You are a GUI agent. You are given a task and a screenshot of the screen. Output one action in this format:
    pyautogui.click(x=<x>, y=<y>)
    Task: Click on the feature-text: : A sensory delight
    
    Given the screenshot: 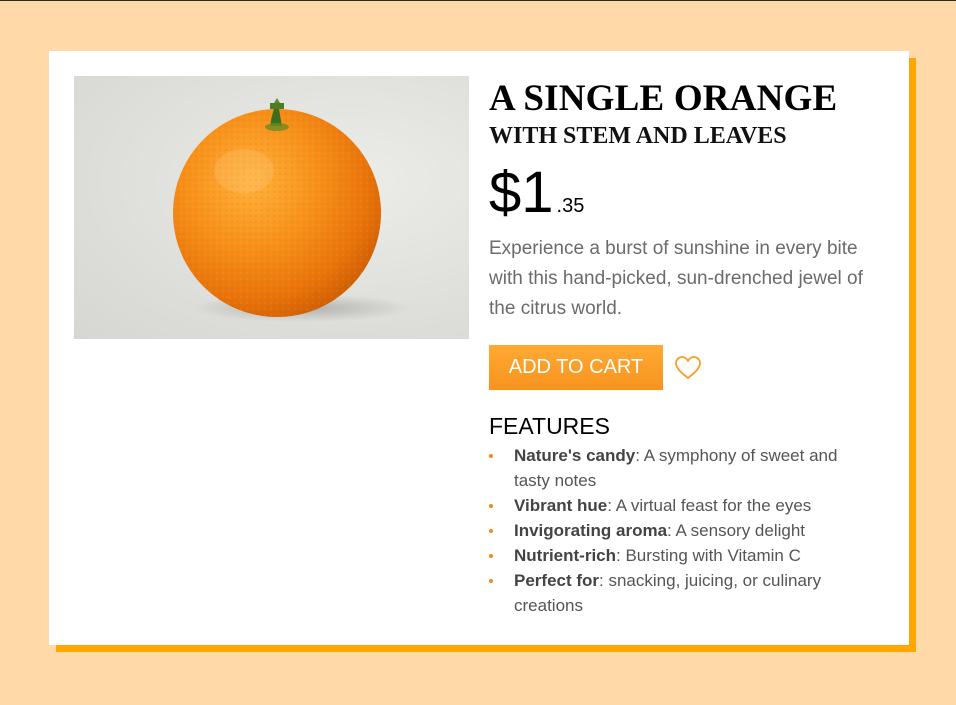 What is the action you would take?
    pyautogui.click(x=736, y=530)
    